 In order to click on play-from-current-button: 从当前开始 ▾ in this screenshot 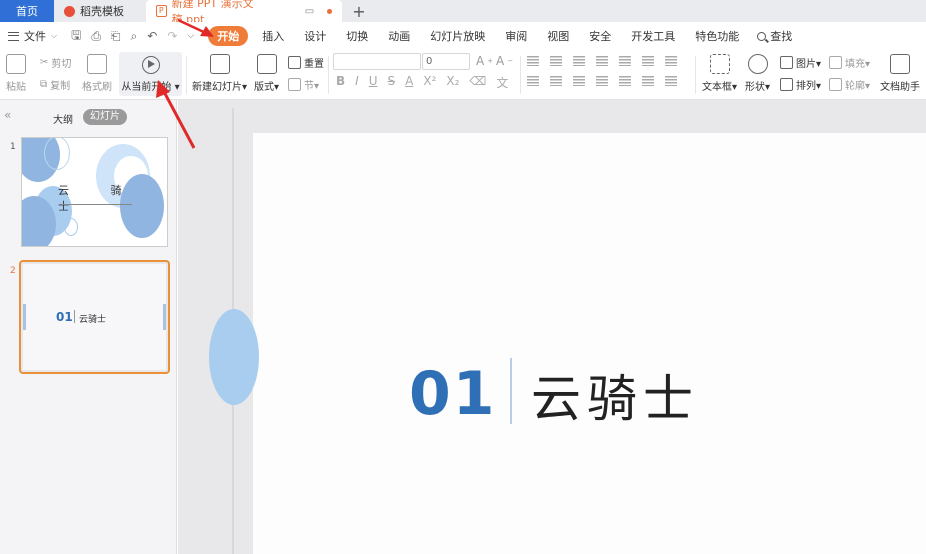, I will do `click(150, 74)`.